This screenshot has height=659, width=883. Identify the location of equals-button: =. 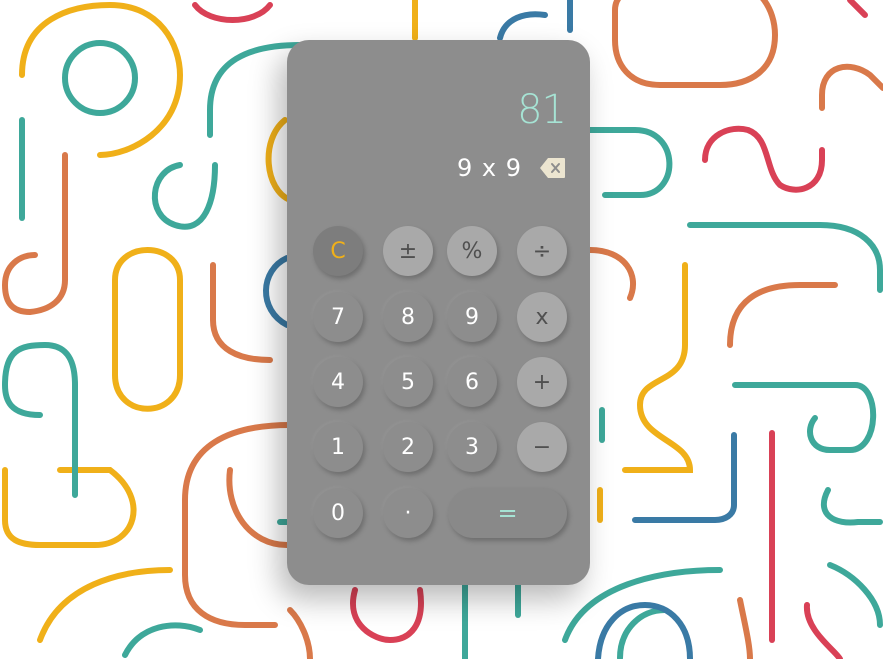
(507, 513).